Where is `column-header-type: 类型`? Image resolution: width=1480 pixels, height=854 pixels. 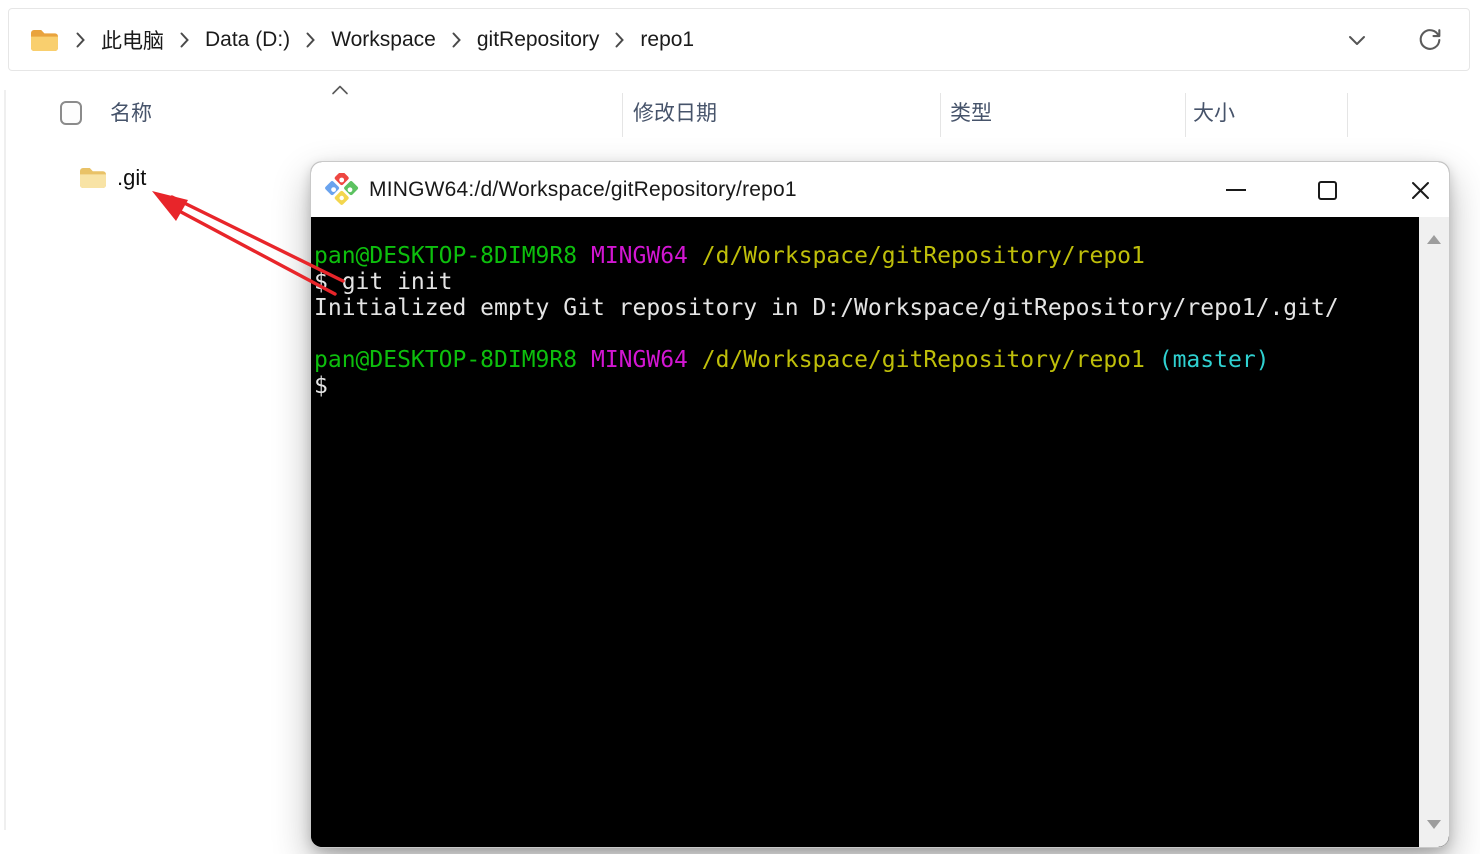
column-header-type: 类型 is located at coordinates (971, 114).